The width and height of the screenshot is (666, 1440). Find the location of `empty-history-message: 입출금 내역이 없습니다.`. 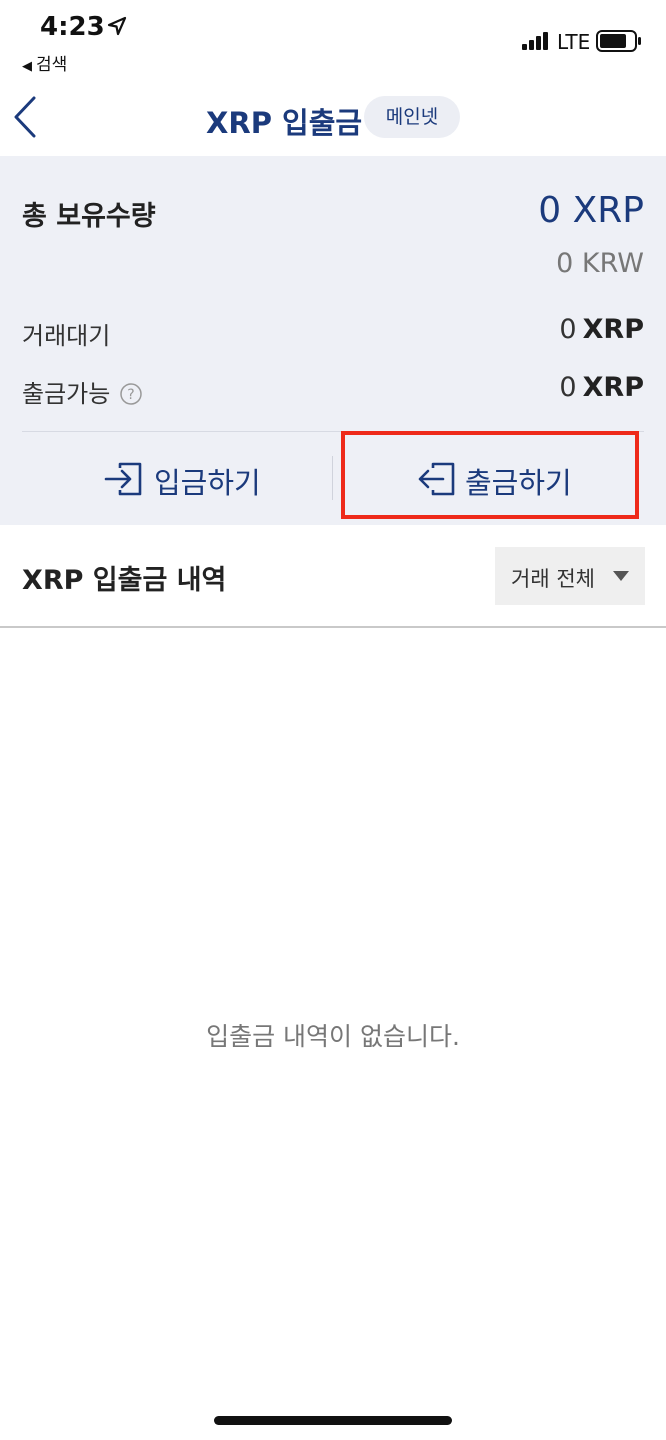

empty-history-message: 입출금 내역이 없습니다. is located at coordinates (333, 1036).